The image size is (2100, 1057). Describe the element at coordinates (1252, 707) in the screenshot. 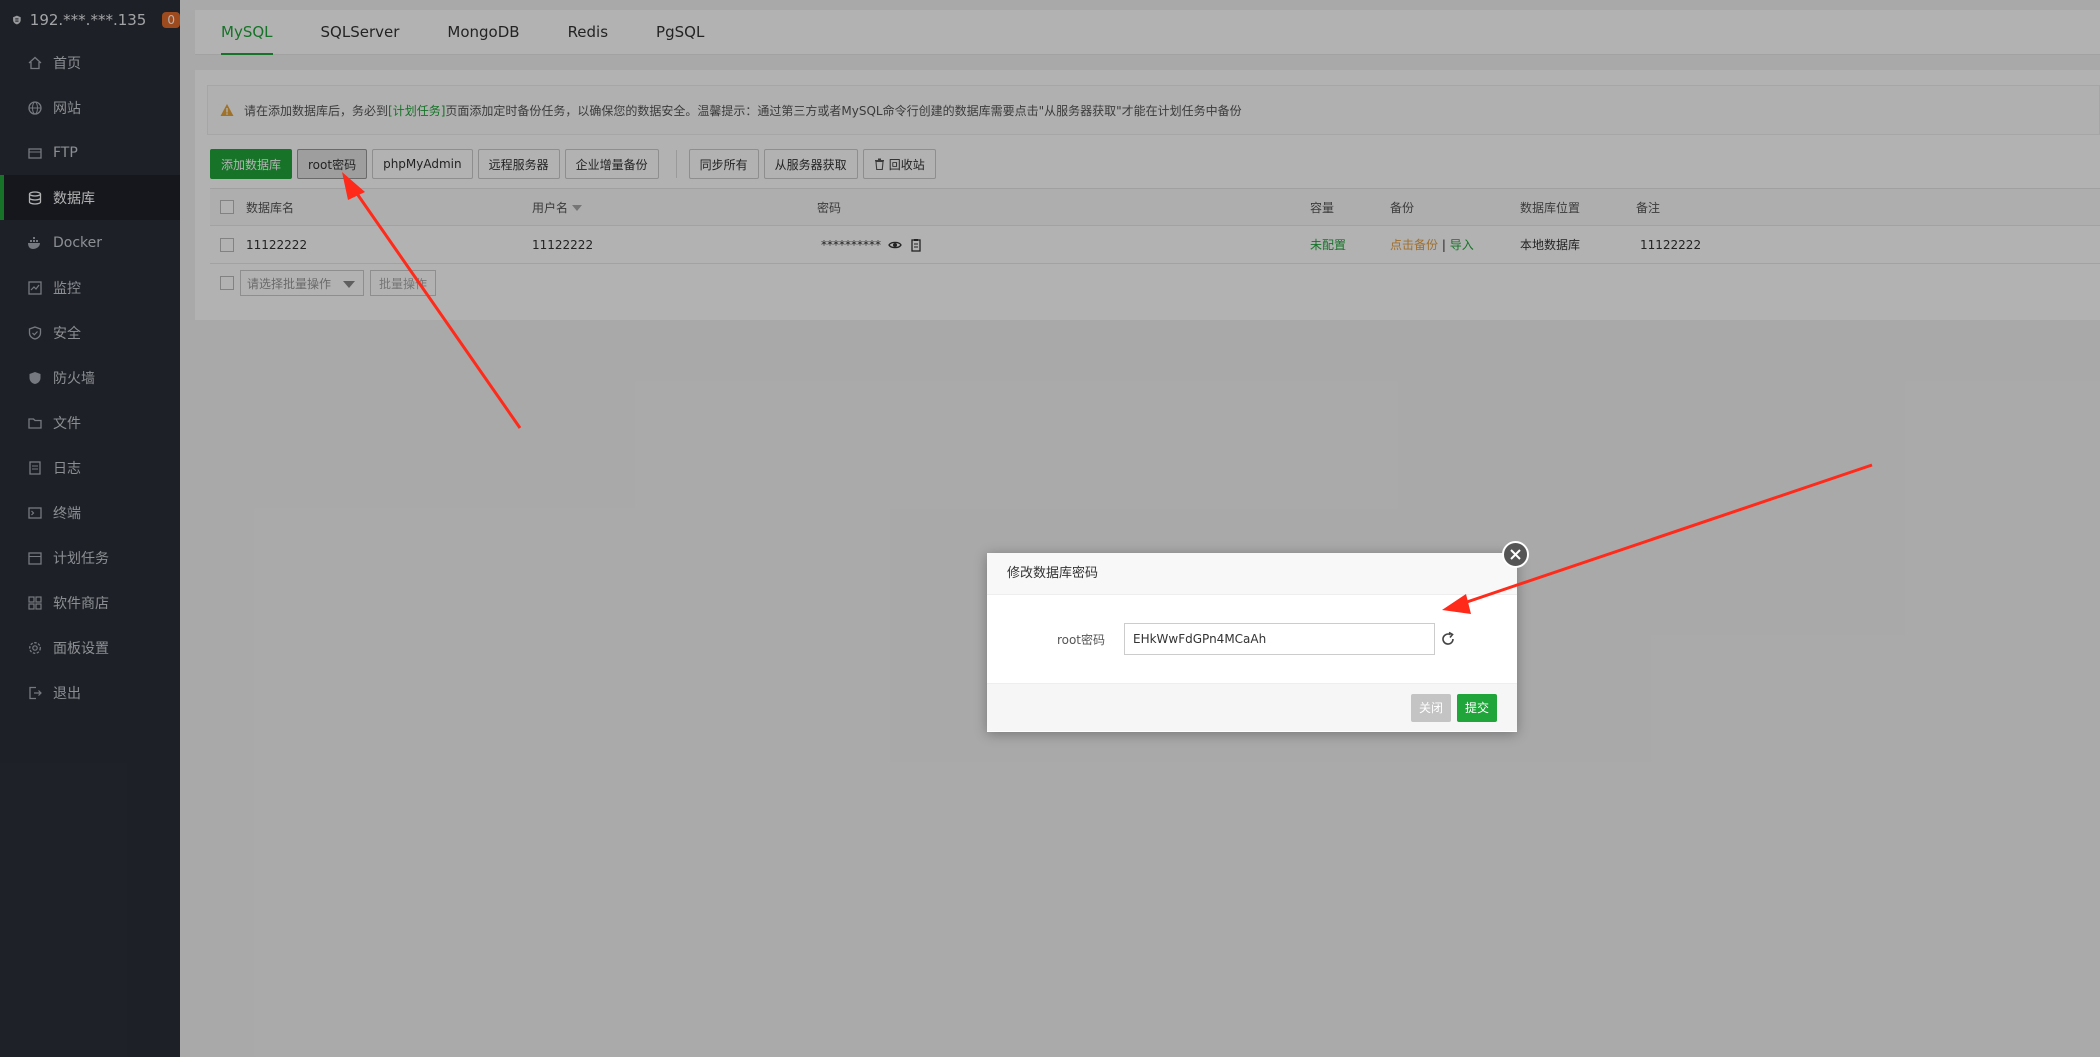

I see `dialog-footer: 关闭 提交` at that location.